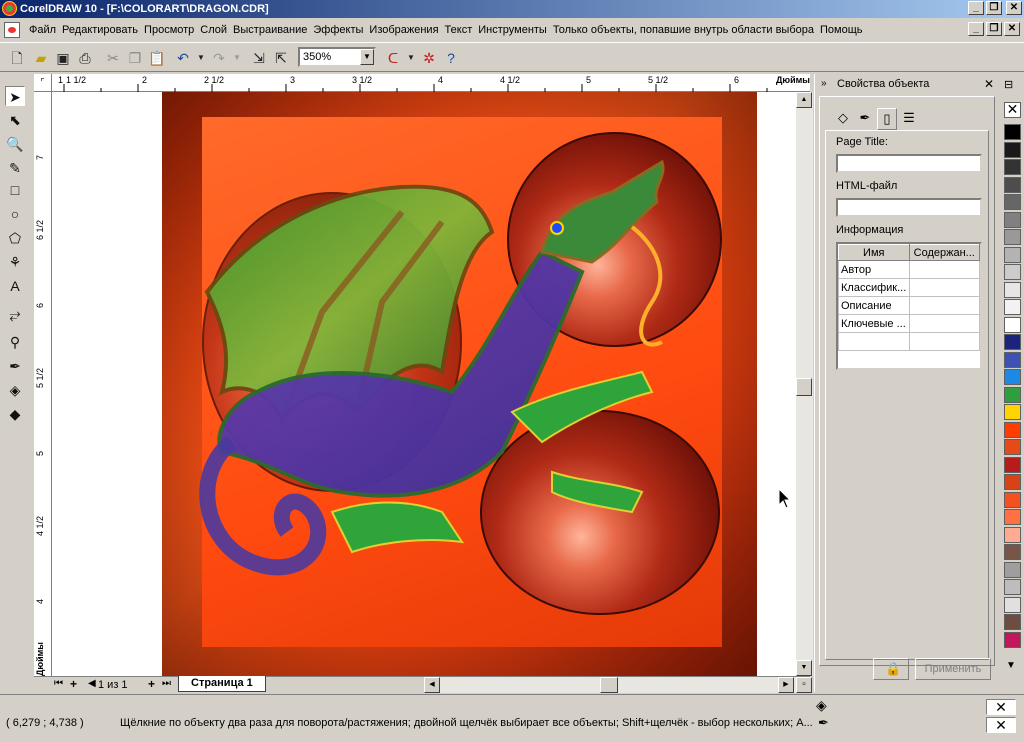  I want to click on menu-view: Просмотр, so click(169, 30).